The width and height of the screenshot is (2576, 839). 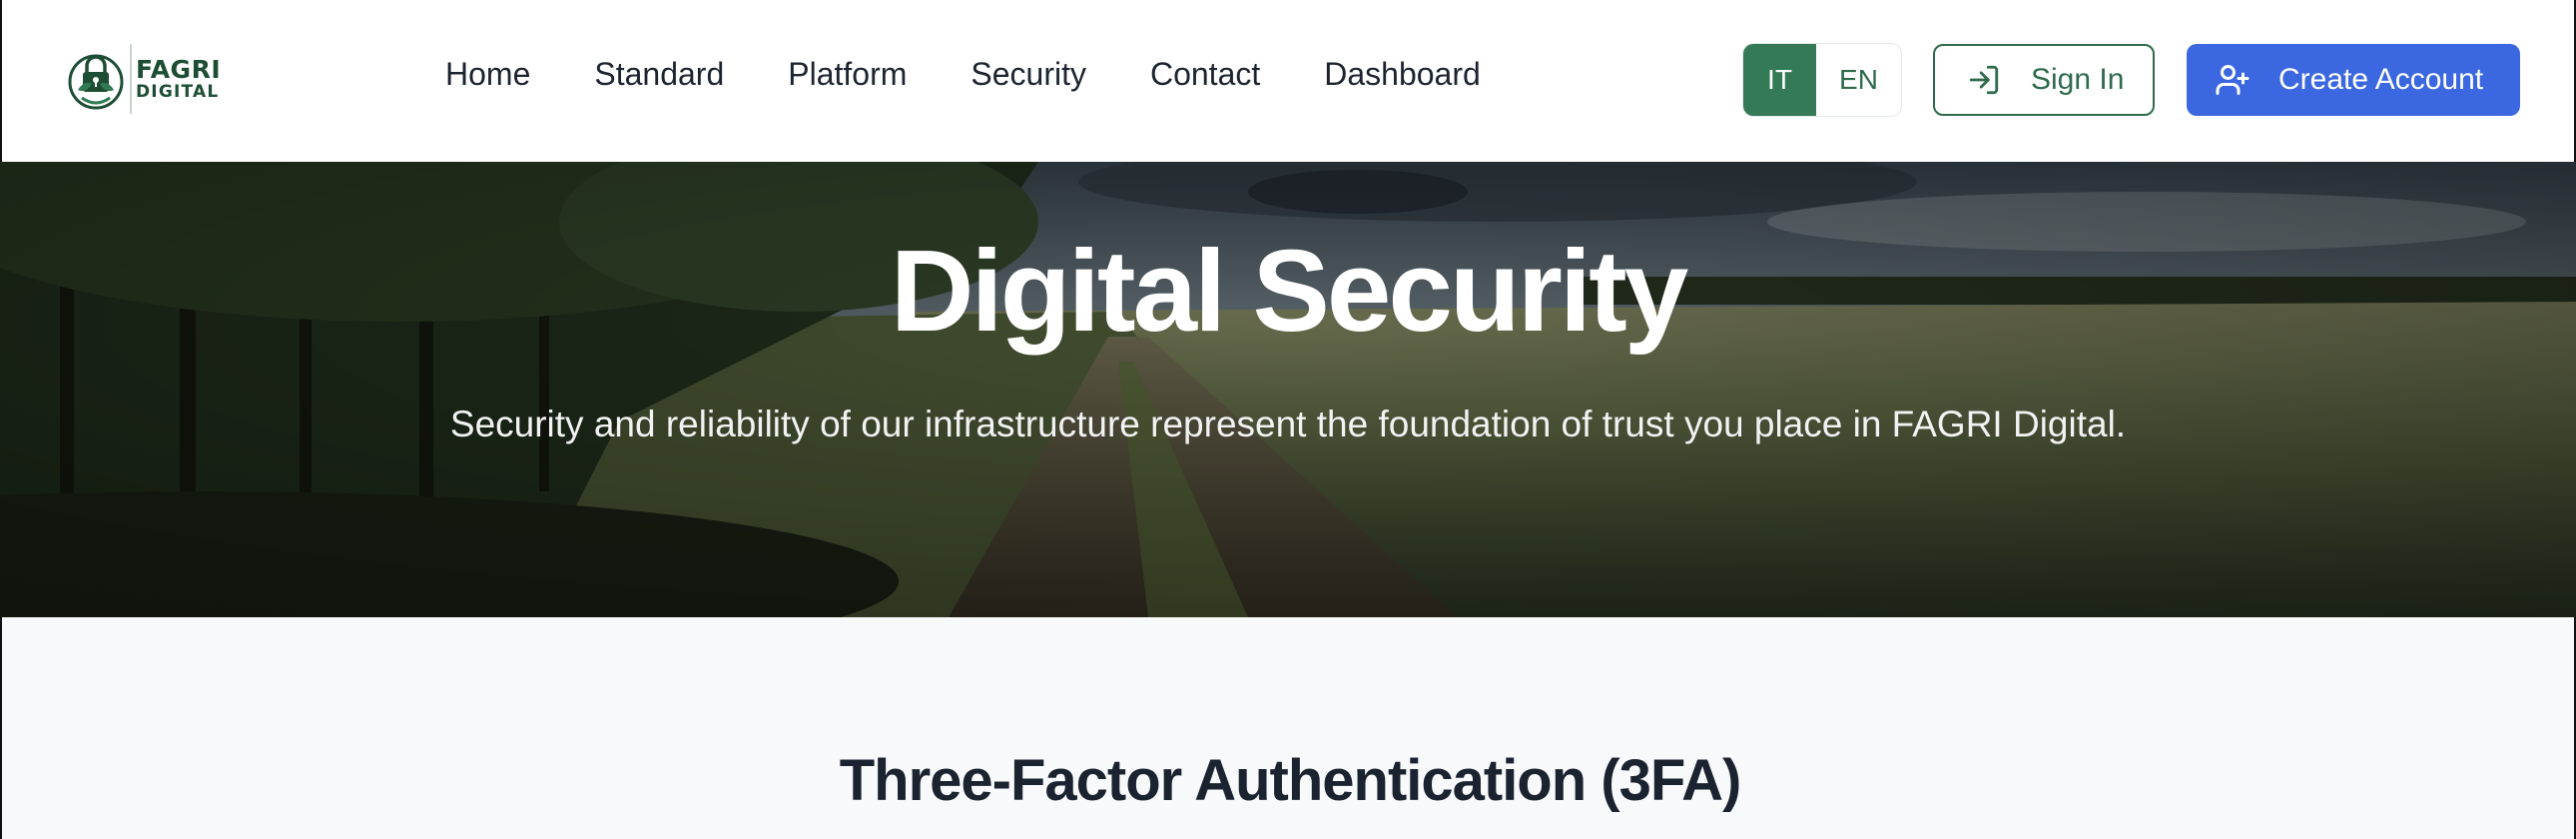 I want to click on user-plus-icon, so click(x=2233, y=80).